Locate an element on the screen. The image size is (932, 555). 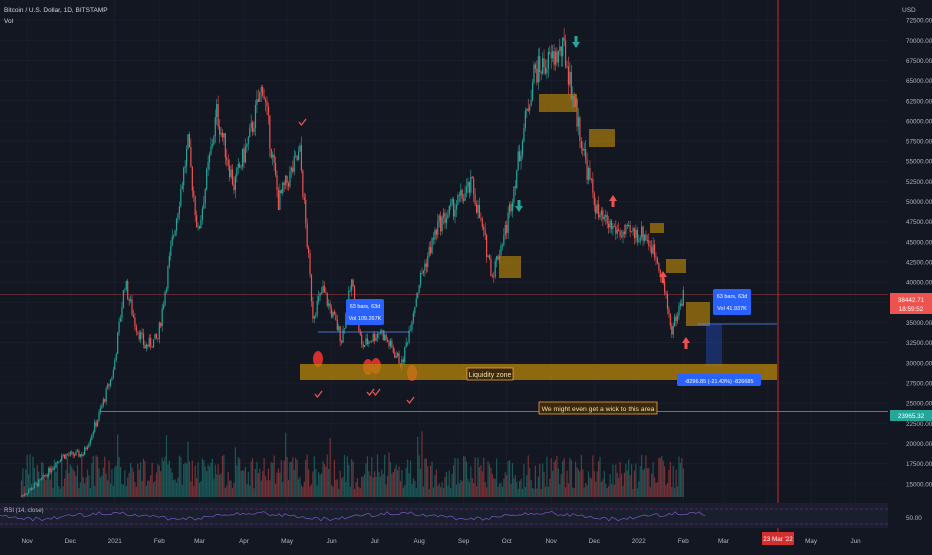
time-tick-label: 2021 is located at coordinates (115, 541).